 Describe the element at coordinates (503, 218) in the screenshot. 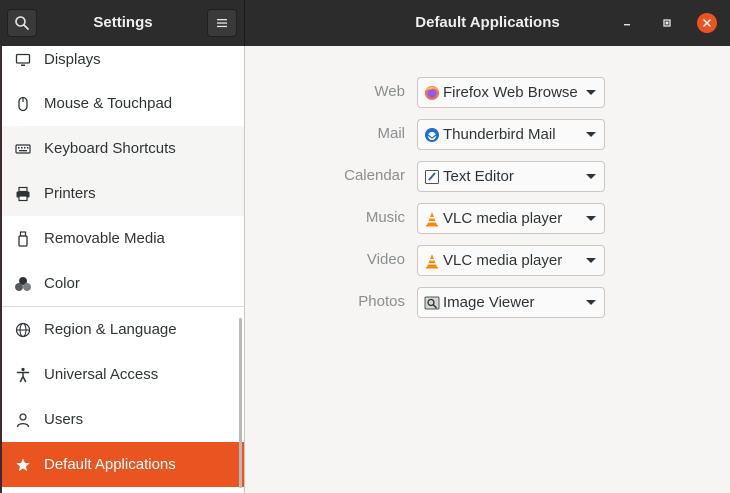

I see `music-combo-value: VLC media player` at that location.